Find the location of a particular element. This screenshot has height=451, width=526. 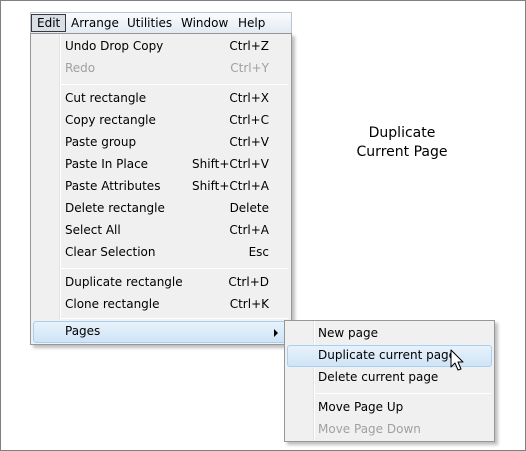

caption-line: Current Page is located at coordinates (402, 152).